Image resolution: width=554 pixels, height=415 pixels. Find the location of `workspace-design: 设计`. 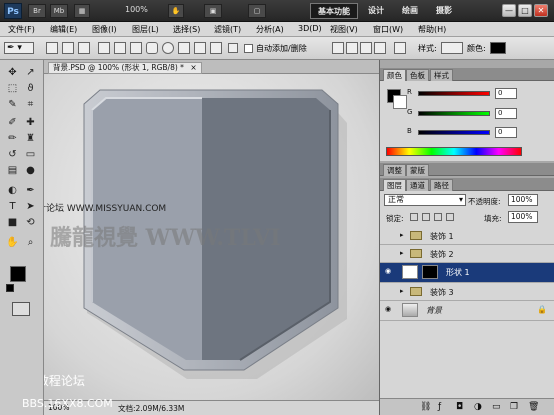

workspace-design: 设计 is located at coordinates (376, 11).